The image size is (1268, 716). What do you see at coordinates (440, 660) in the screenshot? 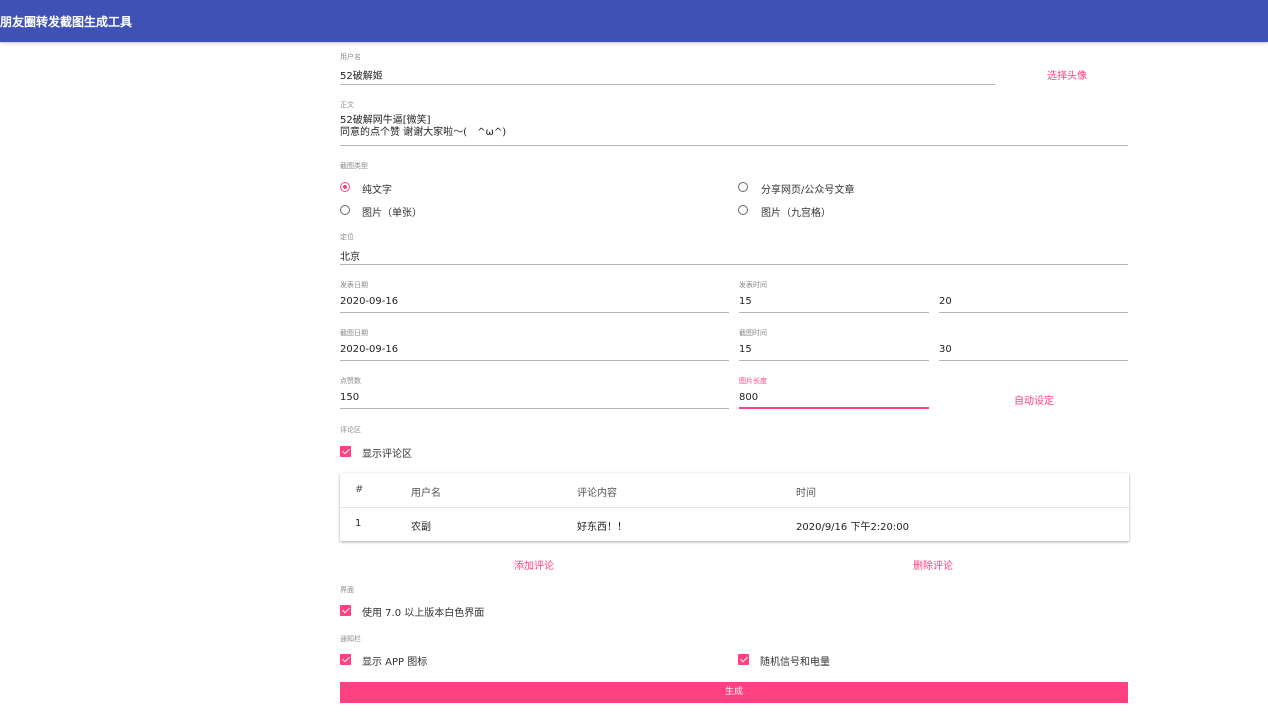
I see `show-app-icon-checkbox: 显示 APP 图标` at bounding box center [440, 660].